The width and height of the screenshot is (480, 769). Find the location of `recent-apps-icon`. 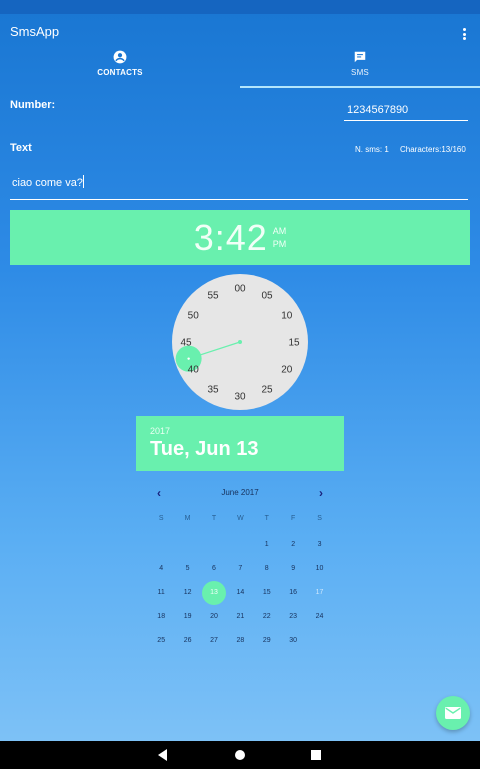

recent-apps-icon is located at coordinates (316, 755).